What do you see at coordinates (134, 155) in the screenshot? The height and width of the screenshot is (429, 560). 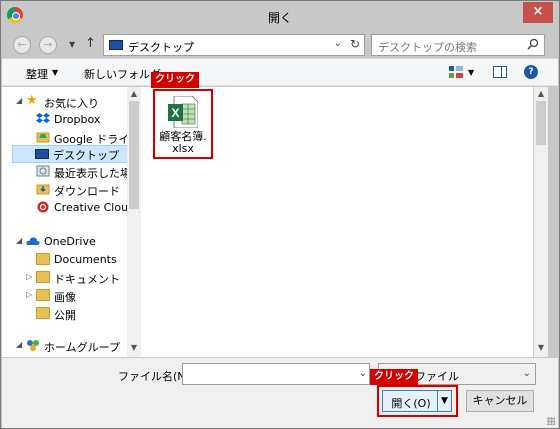 I see `nav-scroll-thumb` at bounding box center [134, 155].